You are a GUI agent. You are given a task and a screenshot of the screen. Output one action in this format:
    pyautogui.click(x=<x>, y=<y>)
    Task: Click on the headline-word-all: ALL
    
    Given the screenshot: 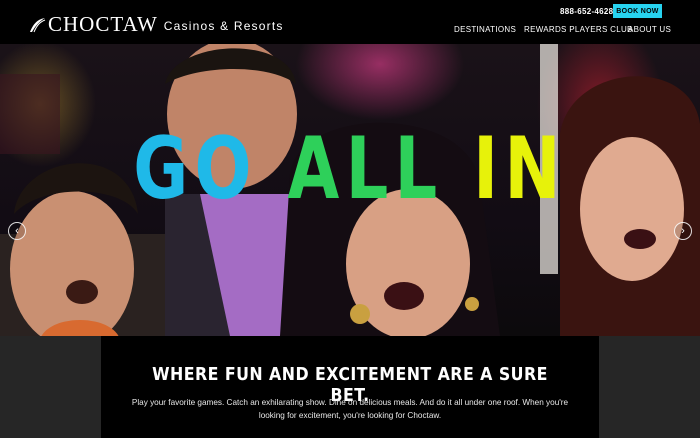 What is the action you would take?
    pyautogui.click(x=365, y=169)
    